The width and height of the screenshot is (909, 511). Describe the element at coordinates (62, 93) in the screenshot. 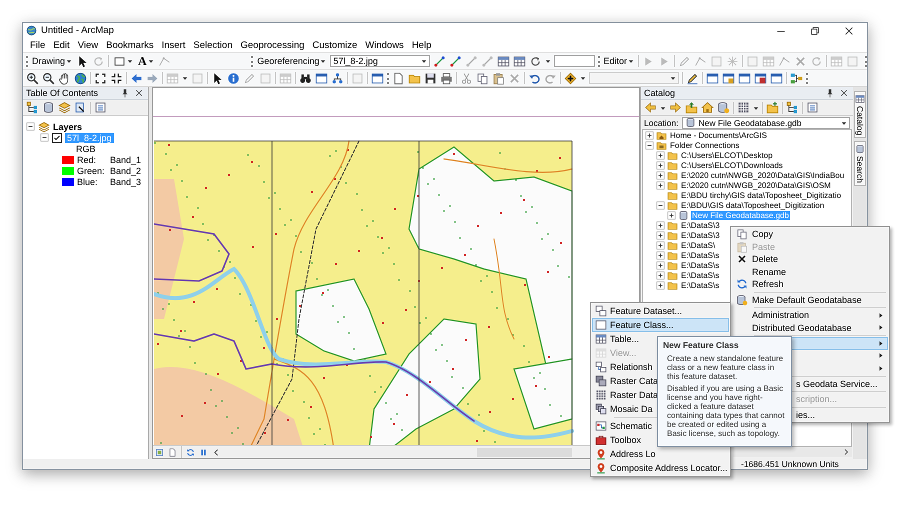

I see `panel-title: Table Of Contents` at that location.